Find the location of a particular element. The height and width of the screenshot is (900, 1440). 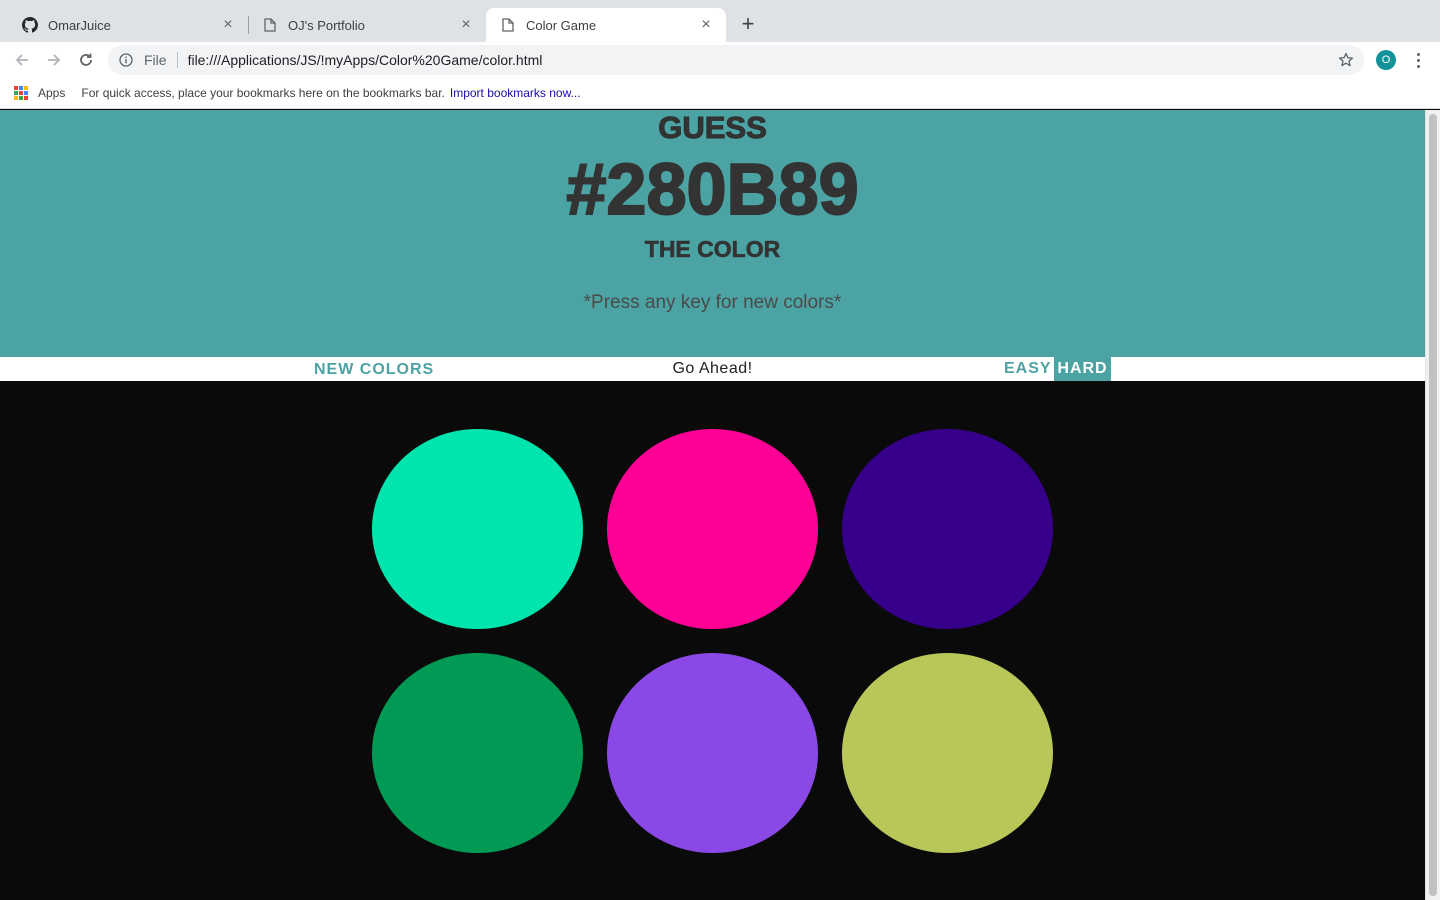

star-icon is located at coordinates (1346, 61).